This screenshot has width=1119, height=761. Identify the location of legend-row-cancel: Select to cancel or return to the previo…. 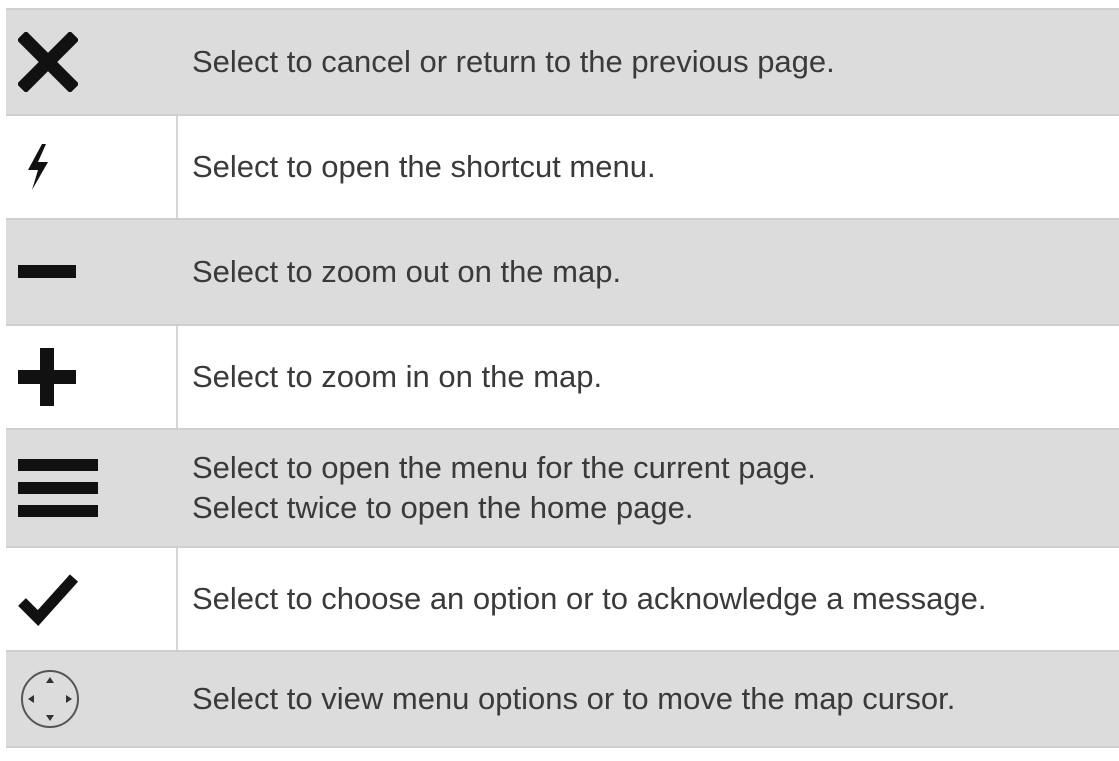
(562, 63).